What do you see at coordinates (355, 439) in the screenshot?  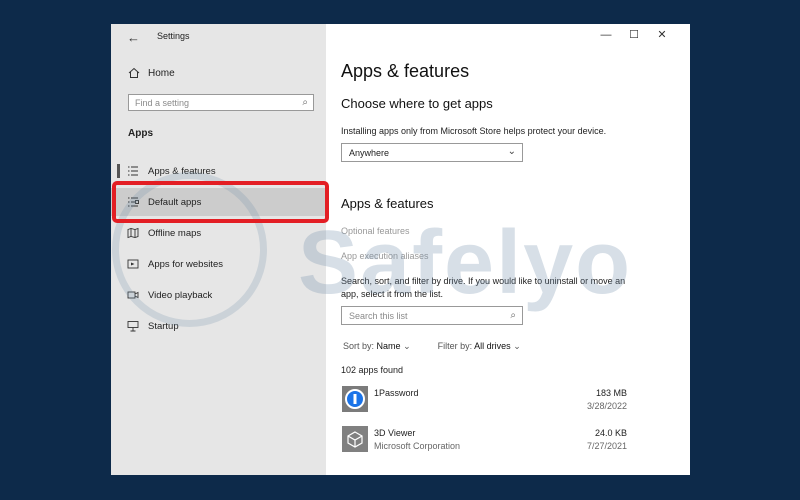 I see `app-3d-viewer-icon` at bounding box center [355, 439].